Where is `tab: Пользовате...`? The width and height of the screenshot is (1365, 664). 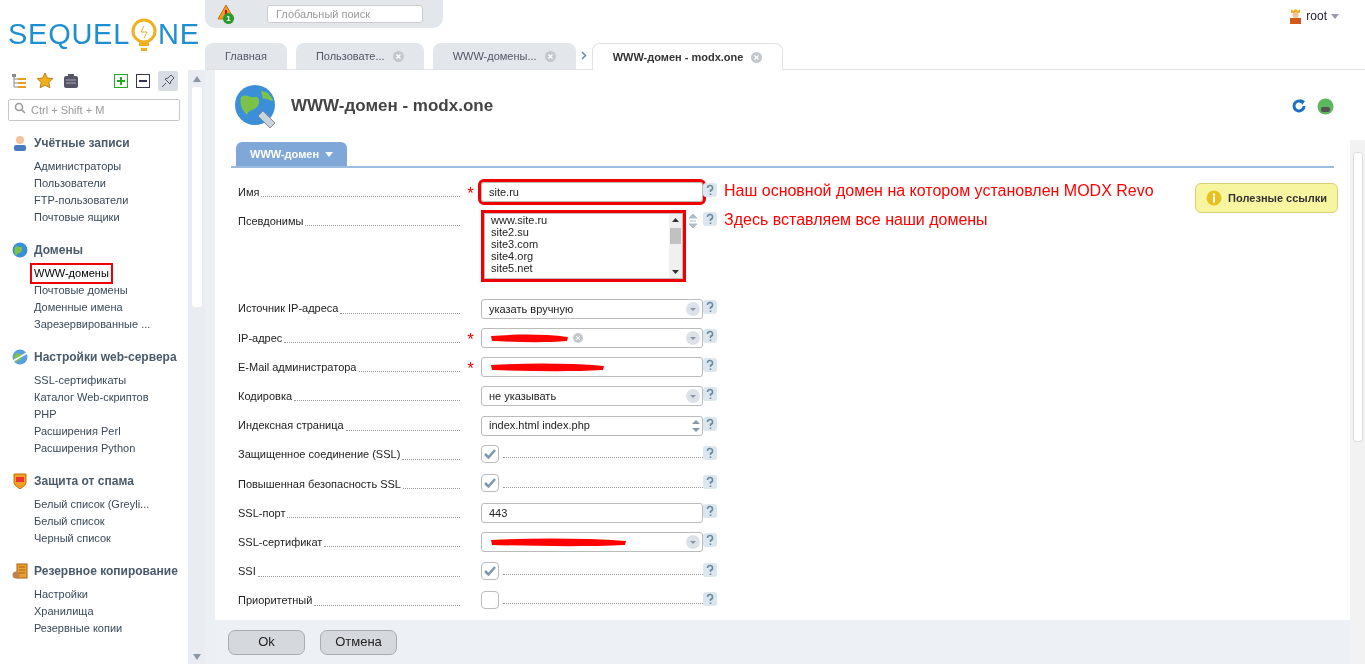
tab: Пользовате... is located at coordinates (359, 56).